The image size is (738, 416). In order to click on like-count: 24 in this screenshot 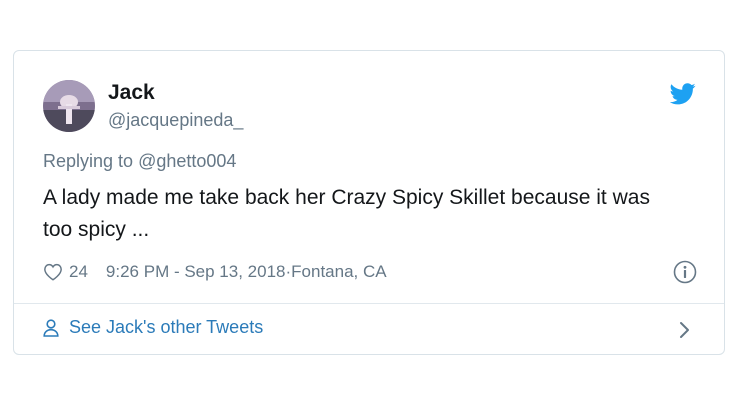, I will do `click(78, 272)`.